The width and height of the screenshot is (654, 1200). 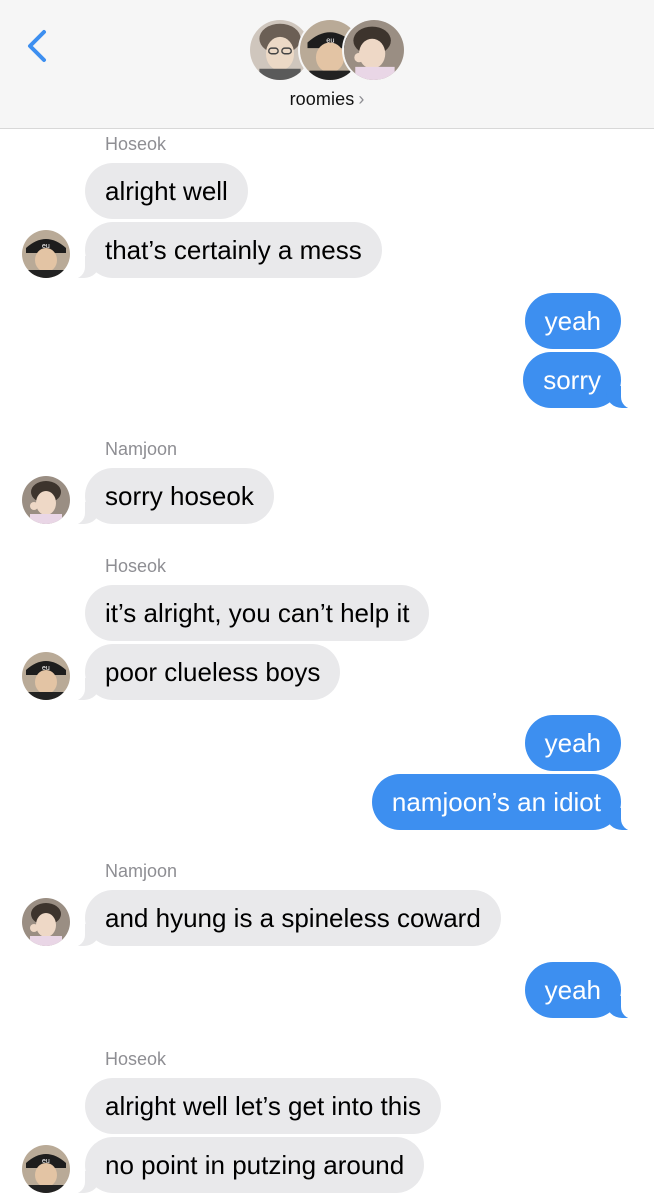 I want to click on message-text: alright well, so click(x=166, y=191).